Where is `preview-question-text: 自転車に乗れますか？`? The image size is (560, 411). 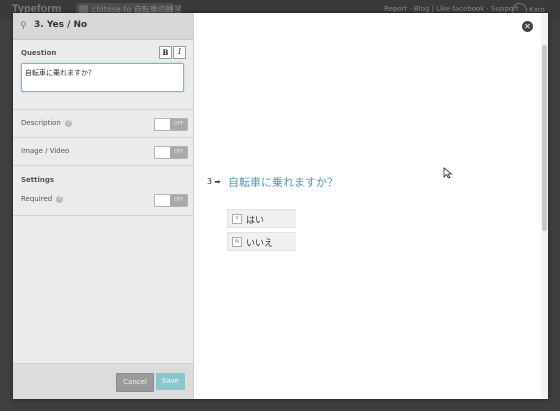 preview-question-text: 自転車に乗れますか？ is located at coordinates (283, 182).